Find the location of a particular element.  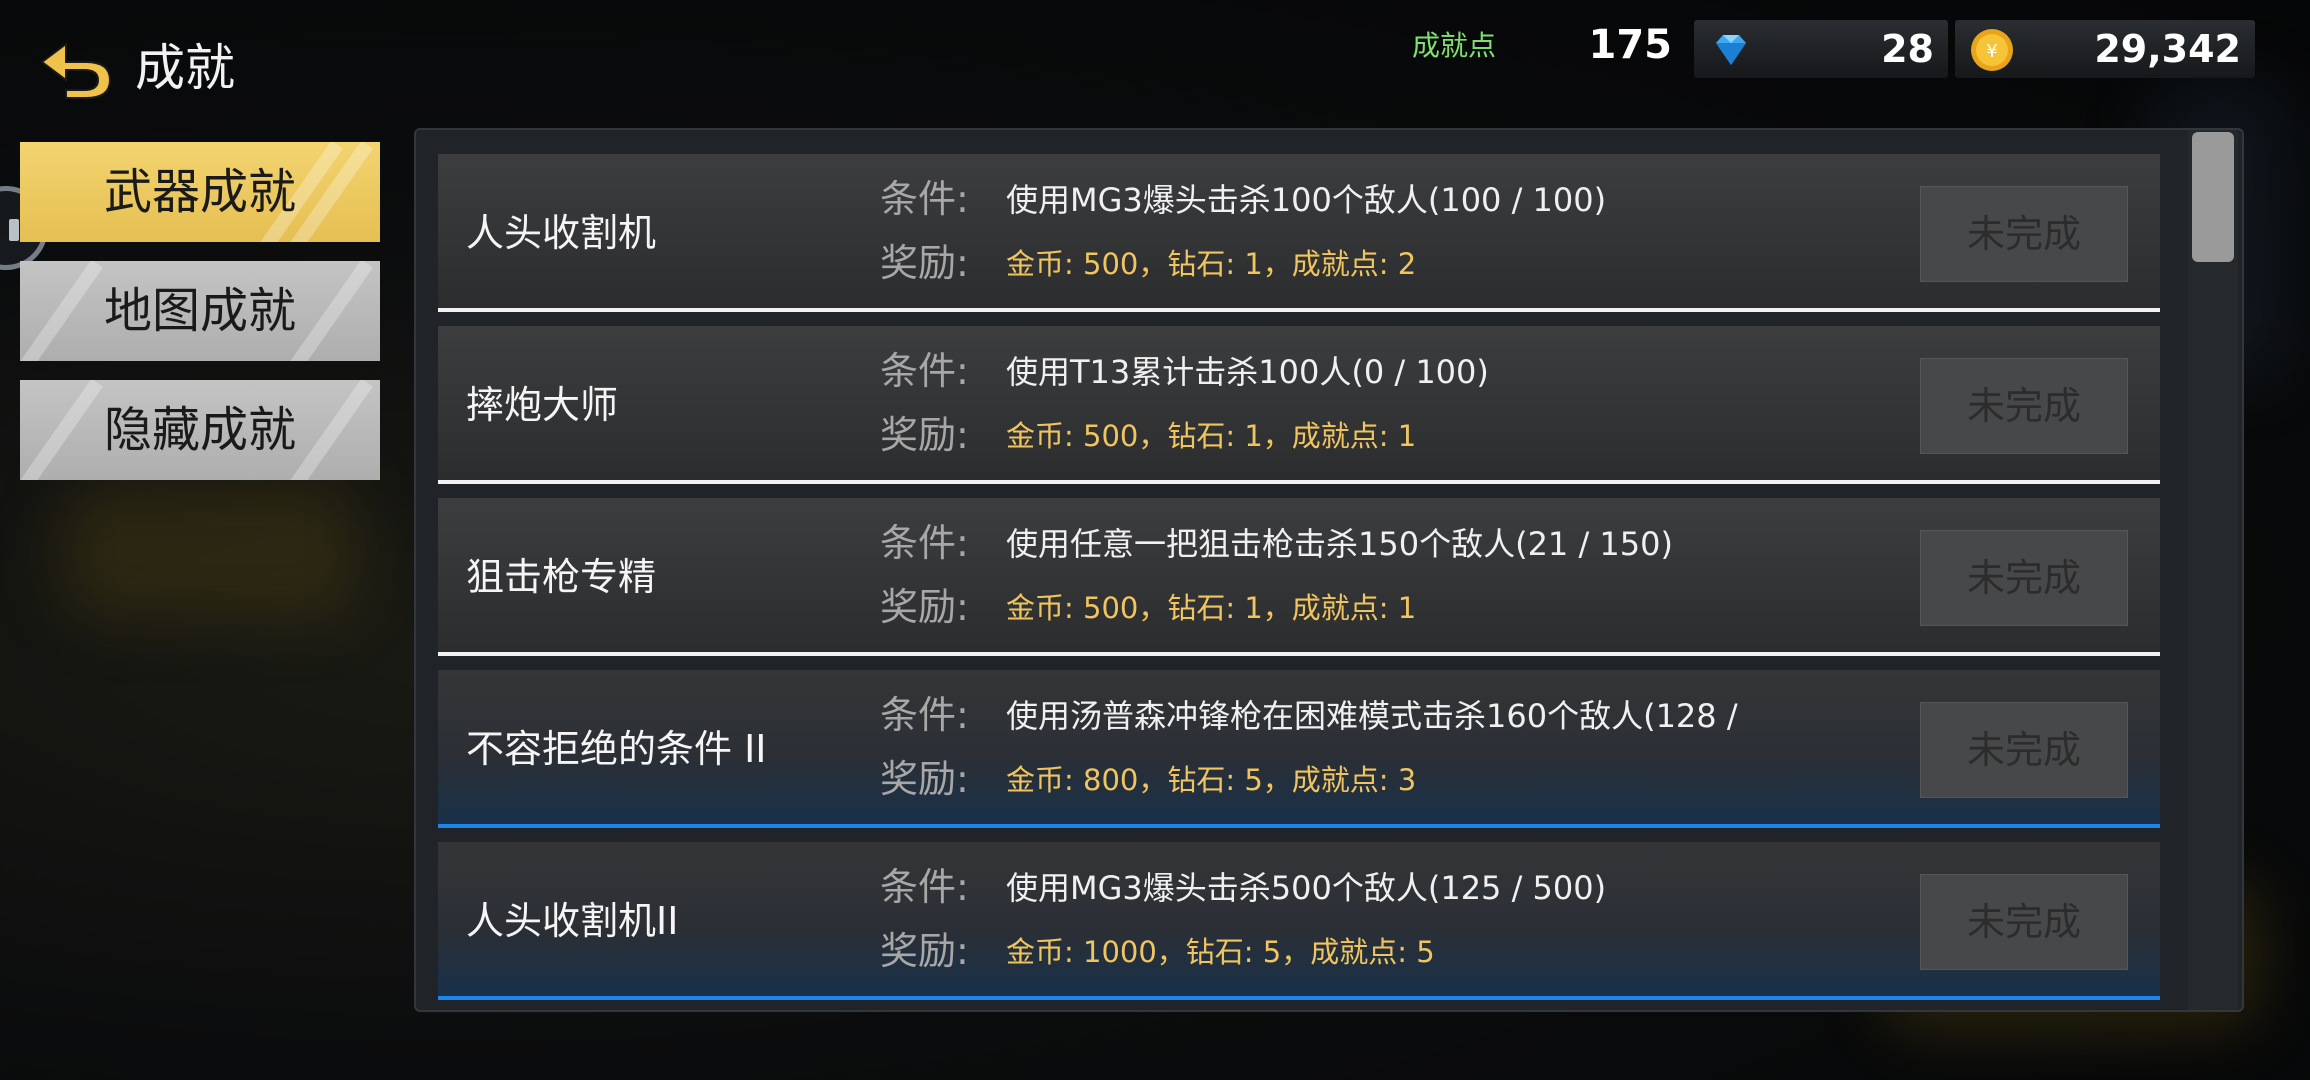

scrollbar-thumb is located at coordinates (2213, 197).